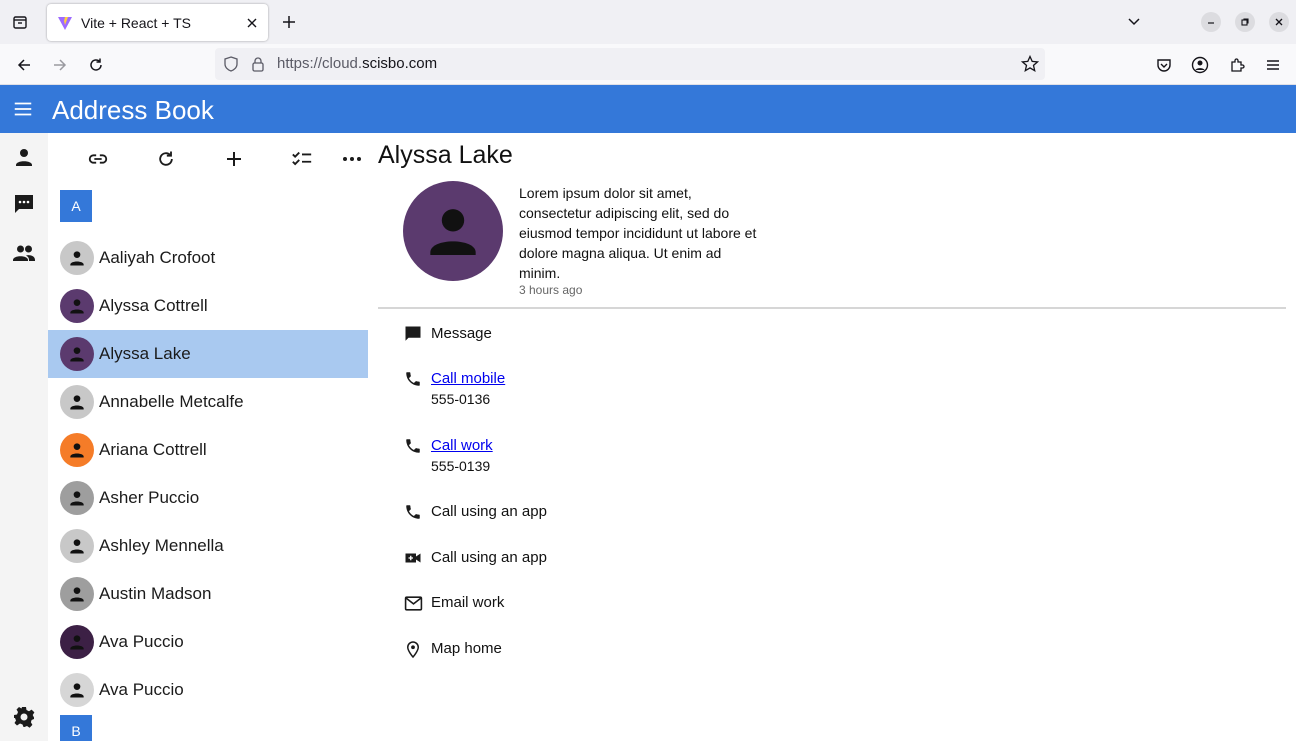 This screenshot has height=741, width=1296. What do you see at coordinates (65, 23) in the screenshot?
I see `vite-logo-icon` at bounding box center [65, 23].